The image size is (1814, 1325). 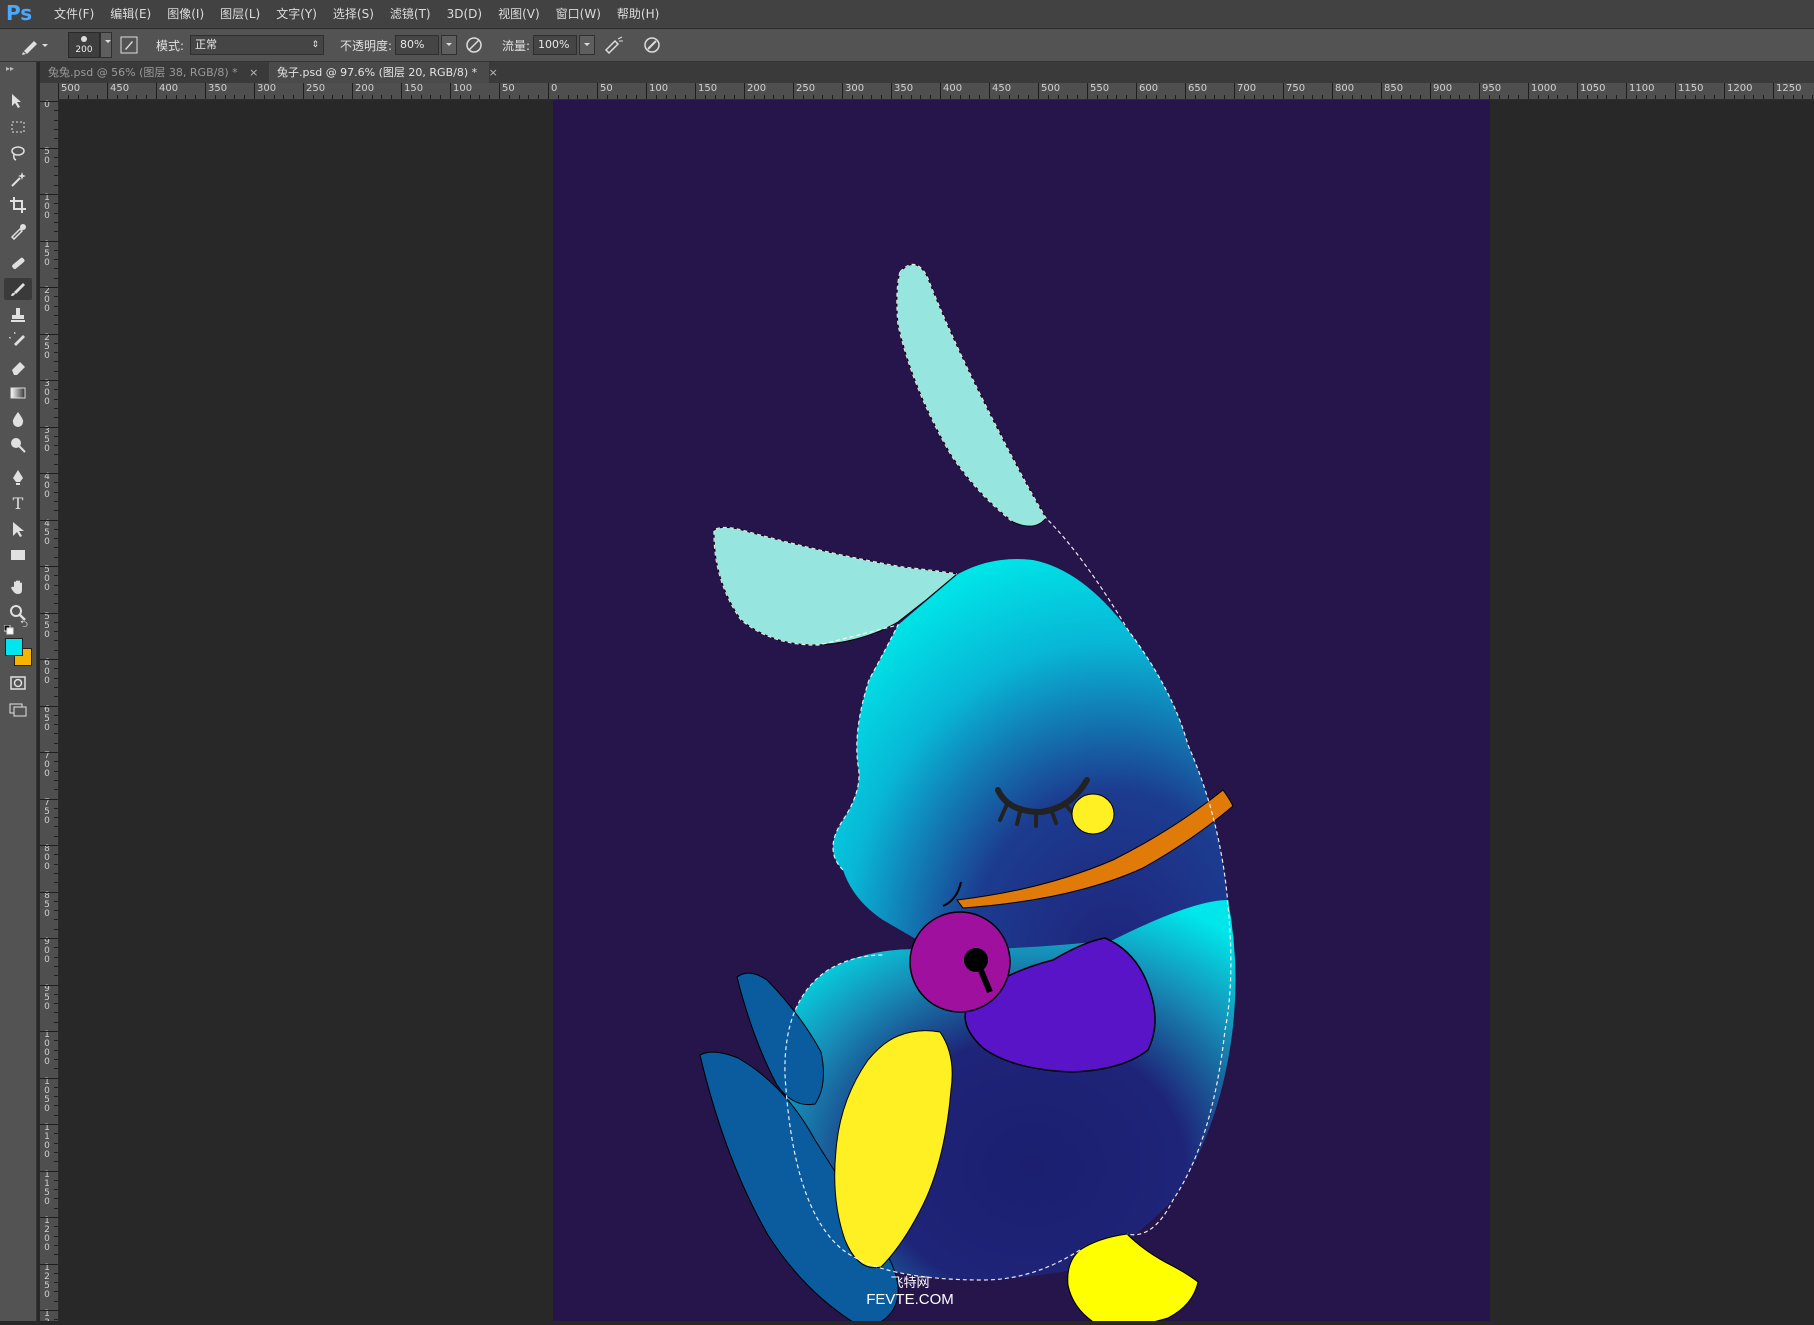 I want to click on crop-tool-icon, so click(x=18, y=205).